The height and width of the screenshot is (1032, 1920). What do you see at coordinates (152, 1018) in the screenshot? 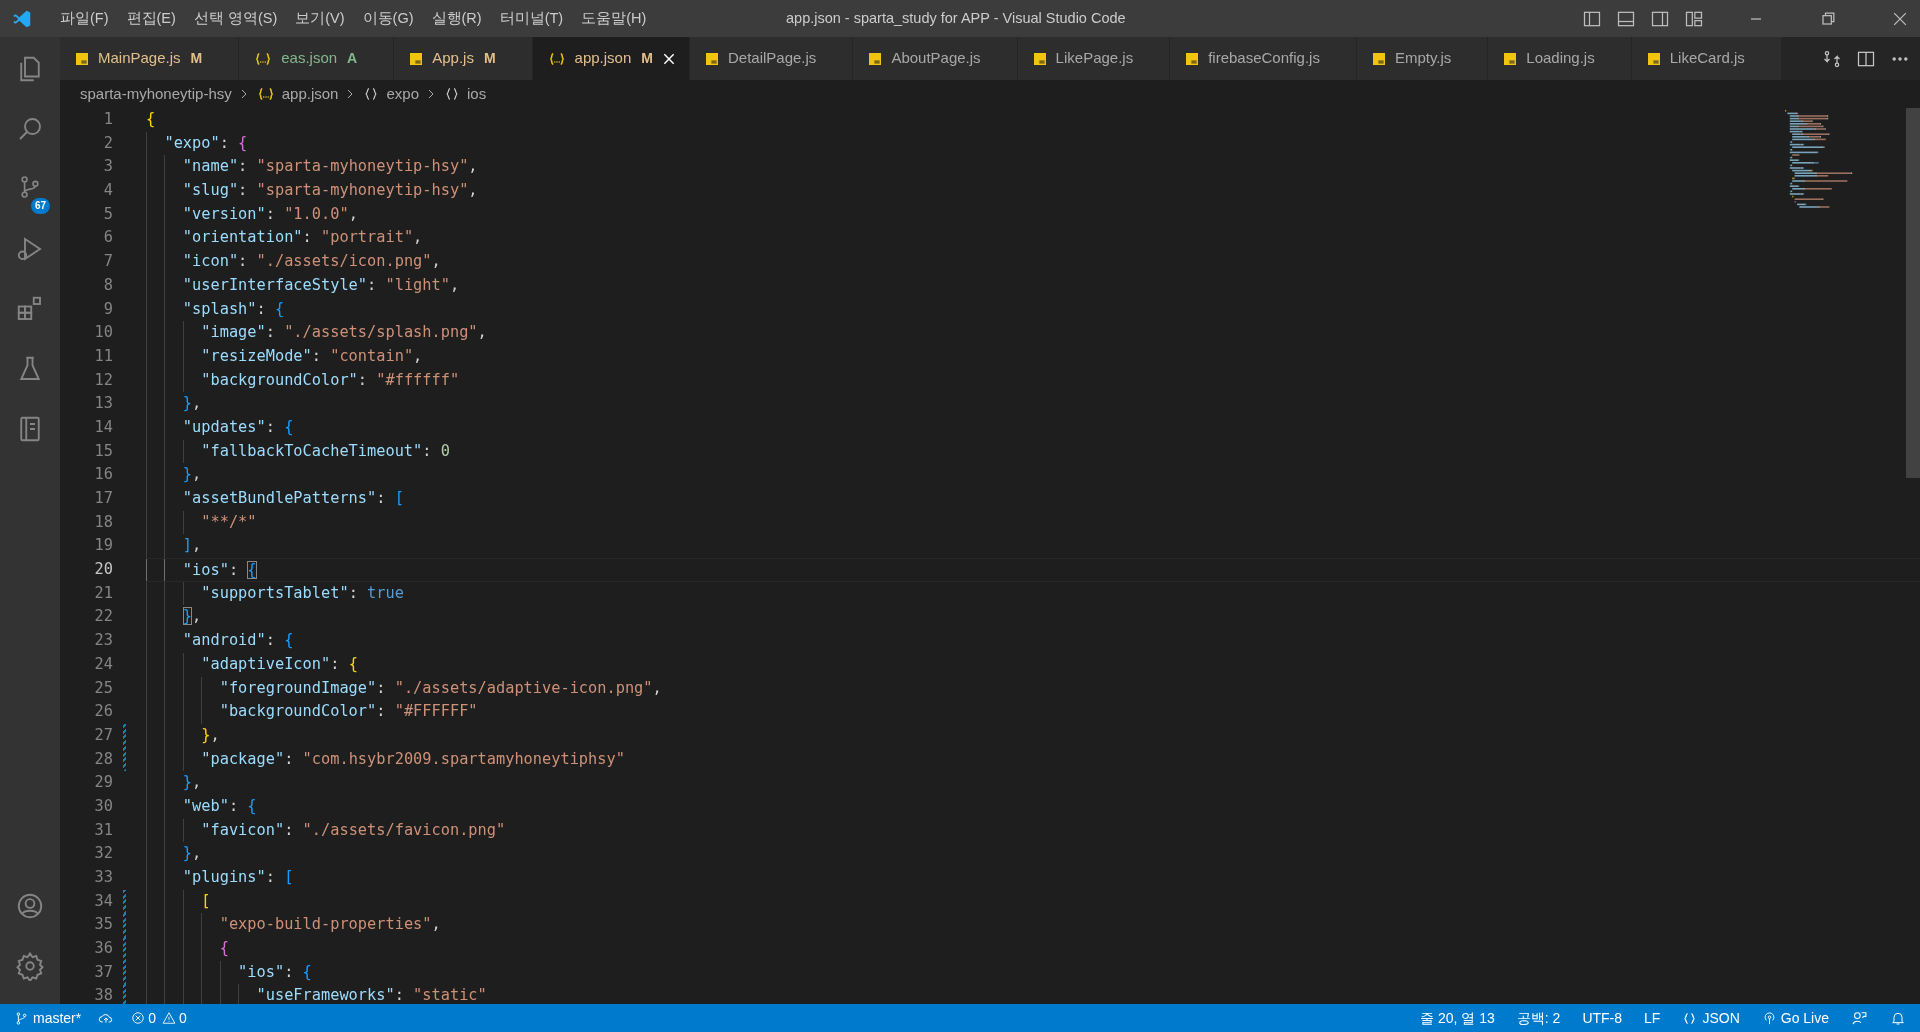
I see `error-count: 0` at bounding box center [152, 1018].